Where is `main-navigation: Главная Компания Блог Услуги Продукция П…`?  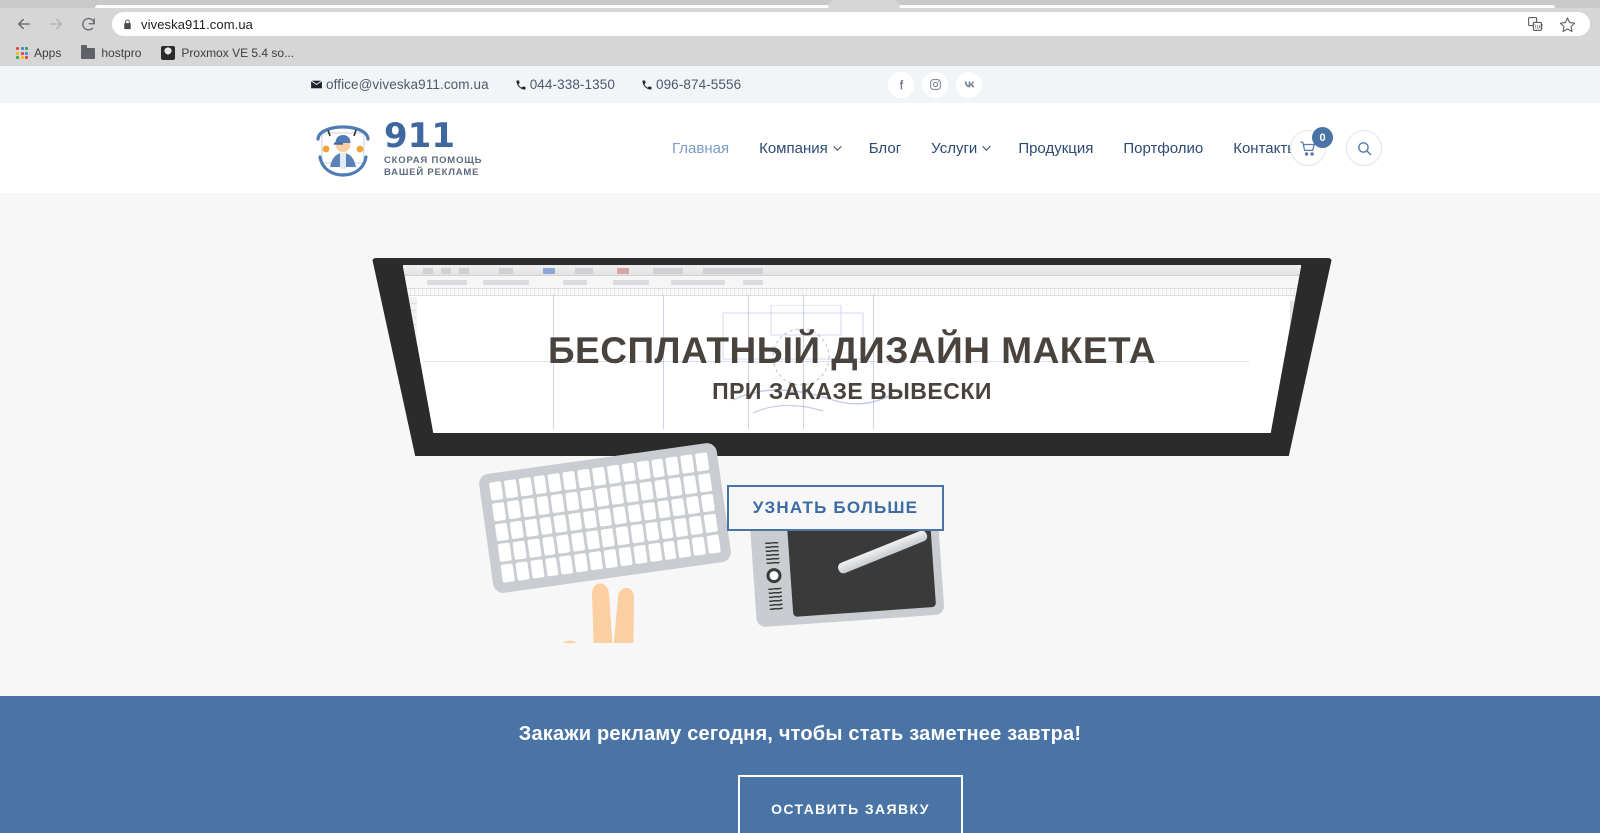
main-navigation: Главная Компания Блог Услуги Продукция П… is located at coordinates (985, 148).